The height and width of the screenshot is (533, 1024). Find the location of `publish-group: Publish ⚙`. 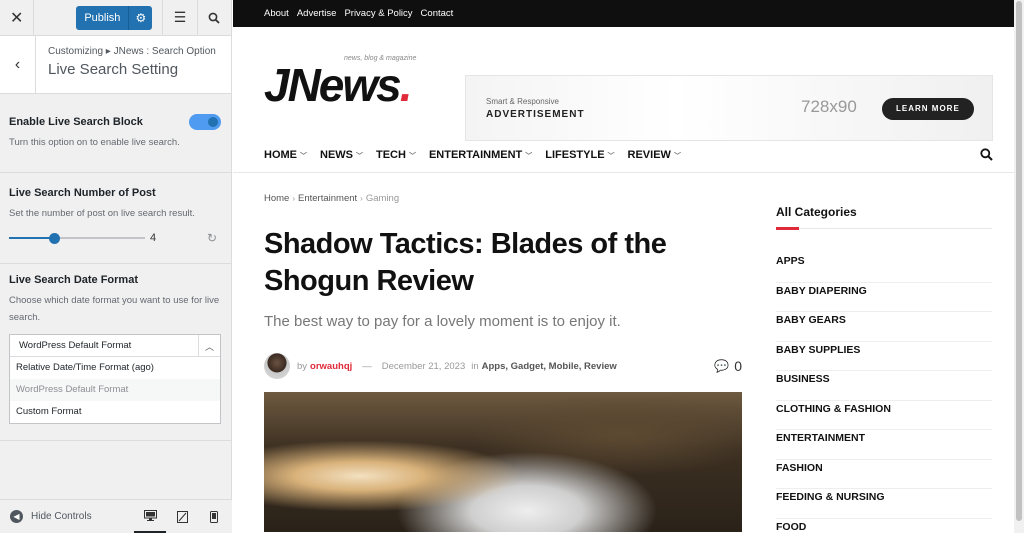

publish-group: Publish ⚙ is located at coordinates (114, 17).